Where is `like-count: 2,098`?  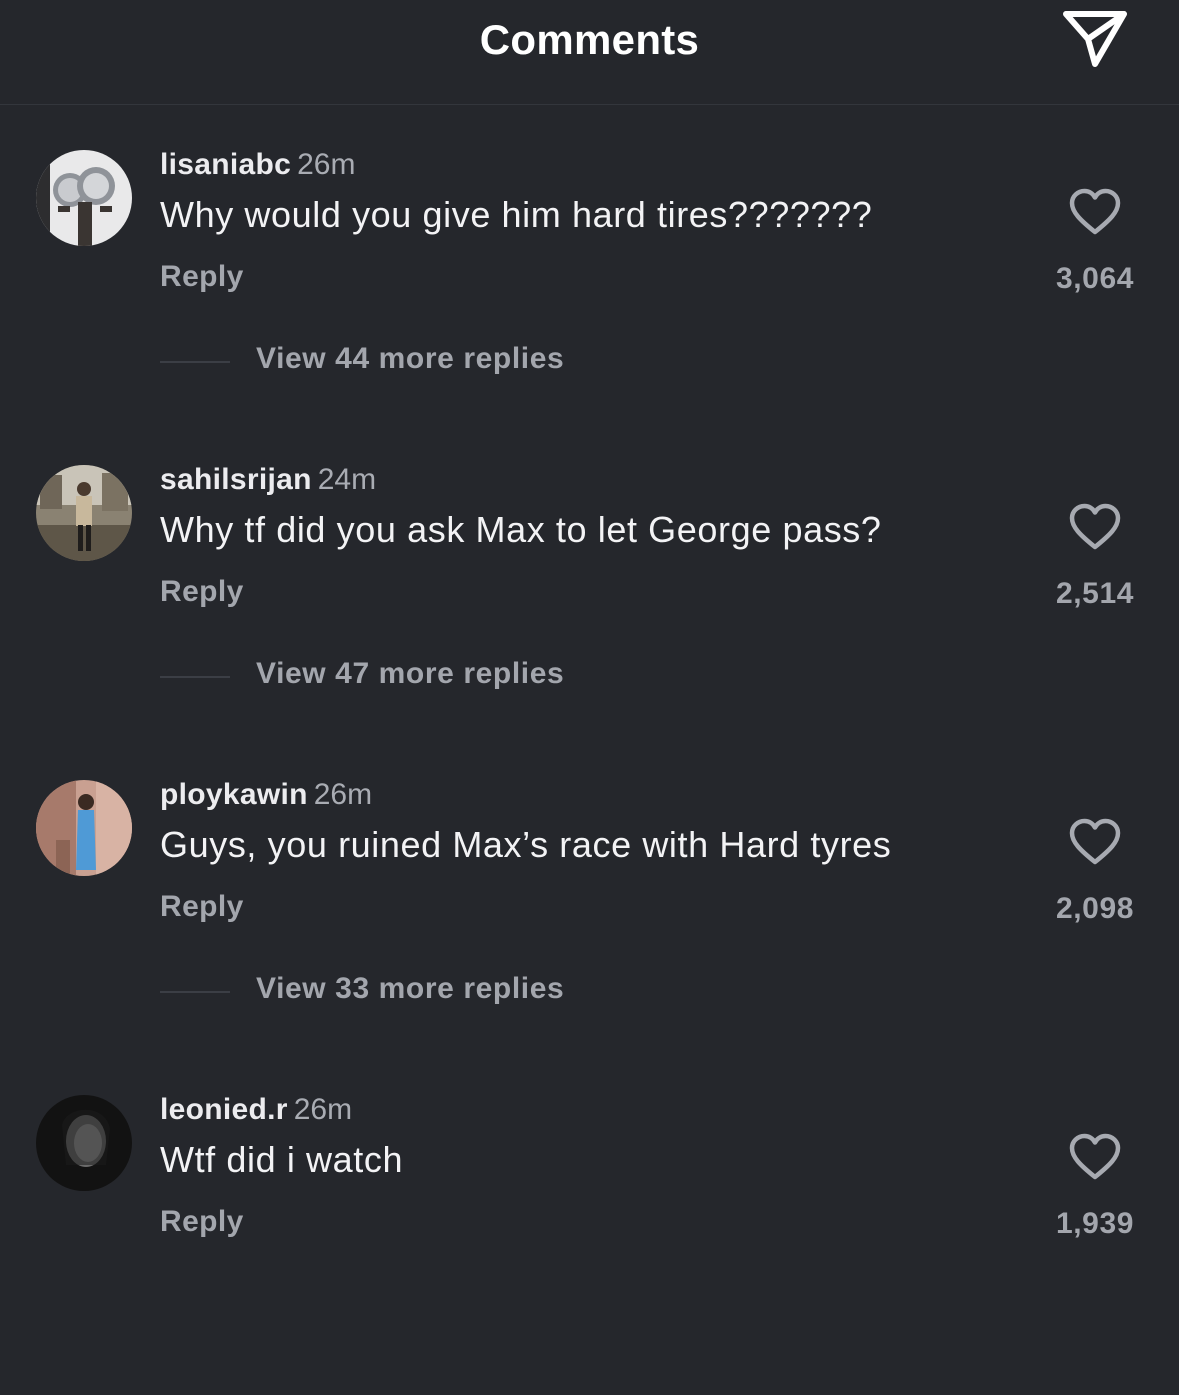
like-count: 2,098 is located at coordinates (1095, 908).